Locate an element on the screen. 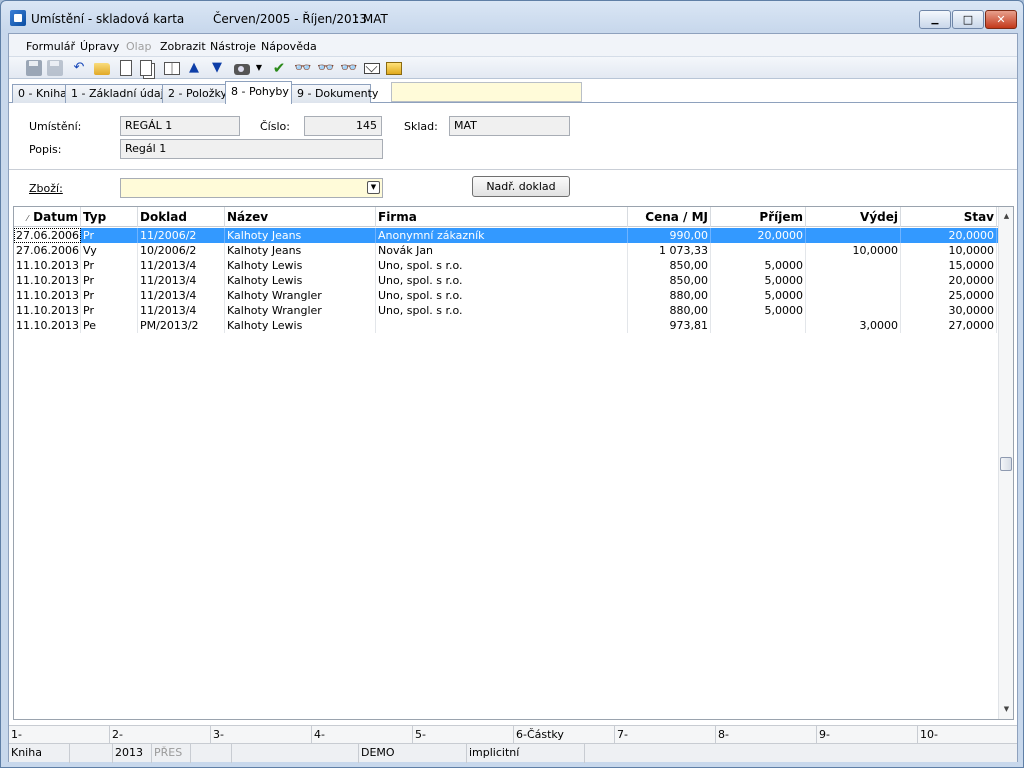  column-header-prijem: Příjem is located at coordinates (758, 217).